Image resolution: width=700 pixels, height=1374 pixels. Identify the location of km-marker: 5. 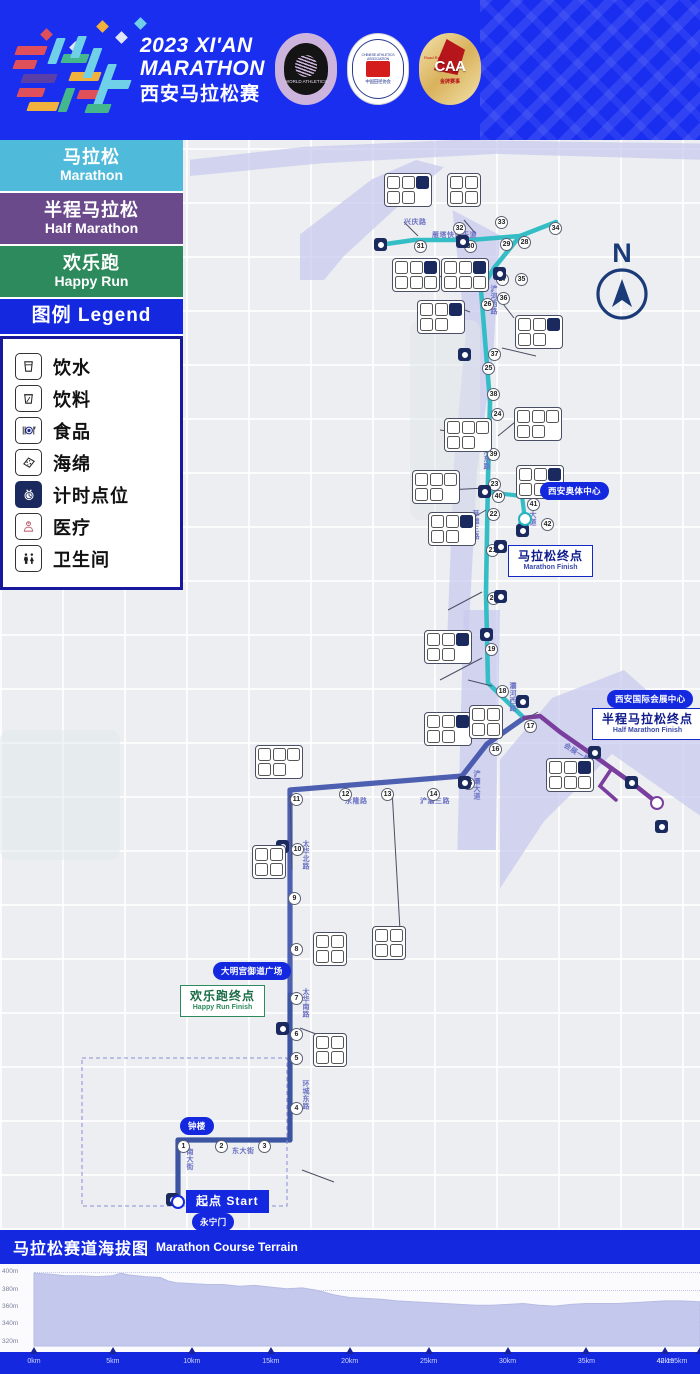
(296, 1058).